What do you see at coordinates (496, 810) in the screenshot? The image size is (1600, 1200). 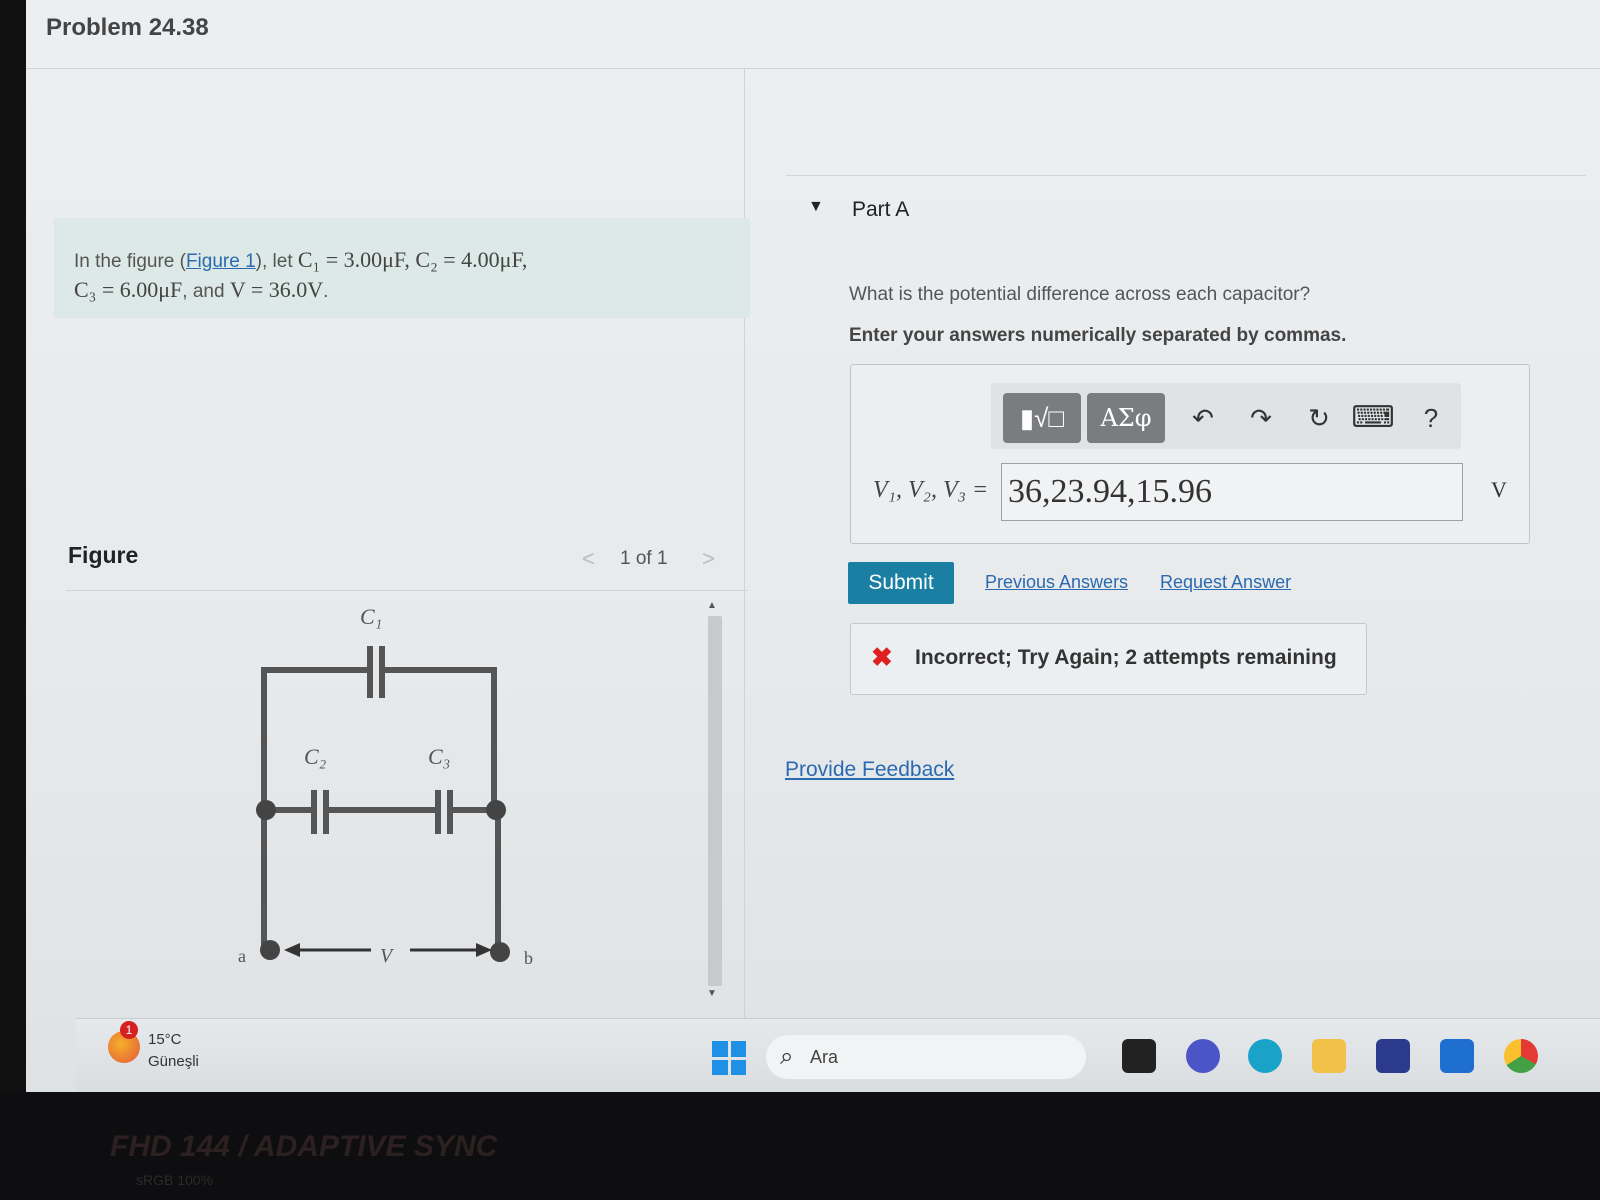 I see `junction-right` at bounding box center [496, 810].